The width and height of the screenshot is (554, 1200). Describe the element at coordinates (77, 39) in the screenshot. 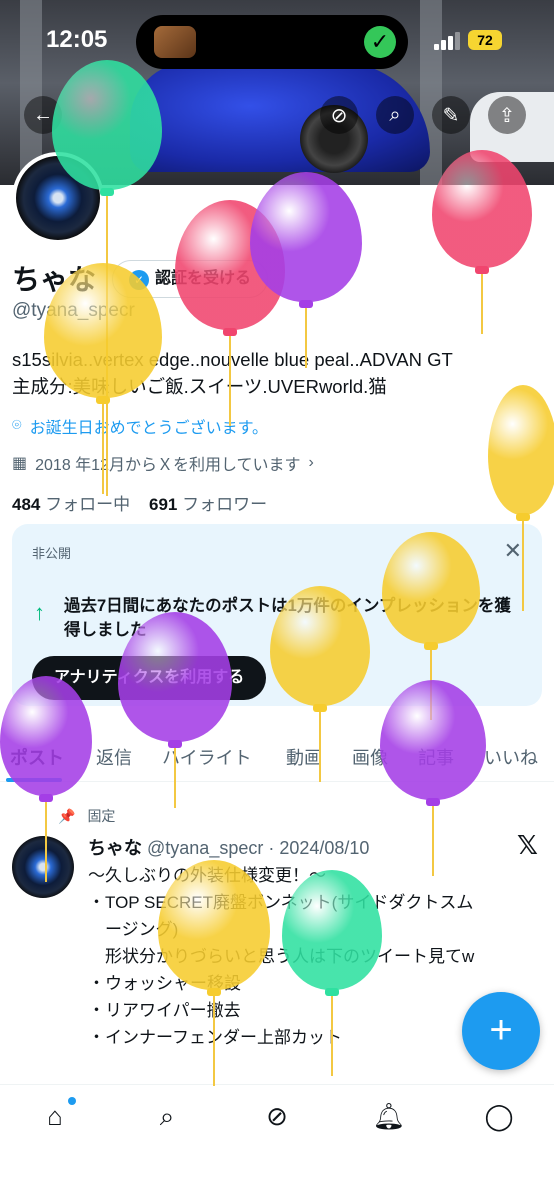

I see `status-time: 12:05` at that location.